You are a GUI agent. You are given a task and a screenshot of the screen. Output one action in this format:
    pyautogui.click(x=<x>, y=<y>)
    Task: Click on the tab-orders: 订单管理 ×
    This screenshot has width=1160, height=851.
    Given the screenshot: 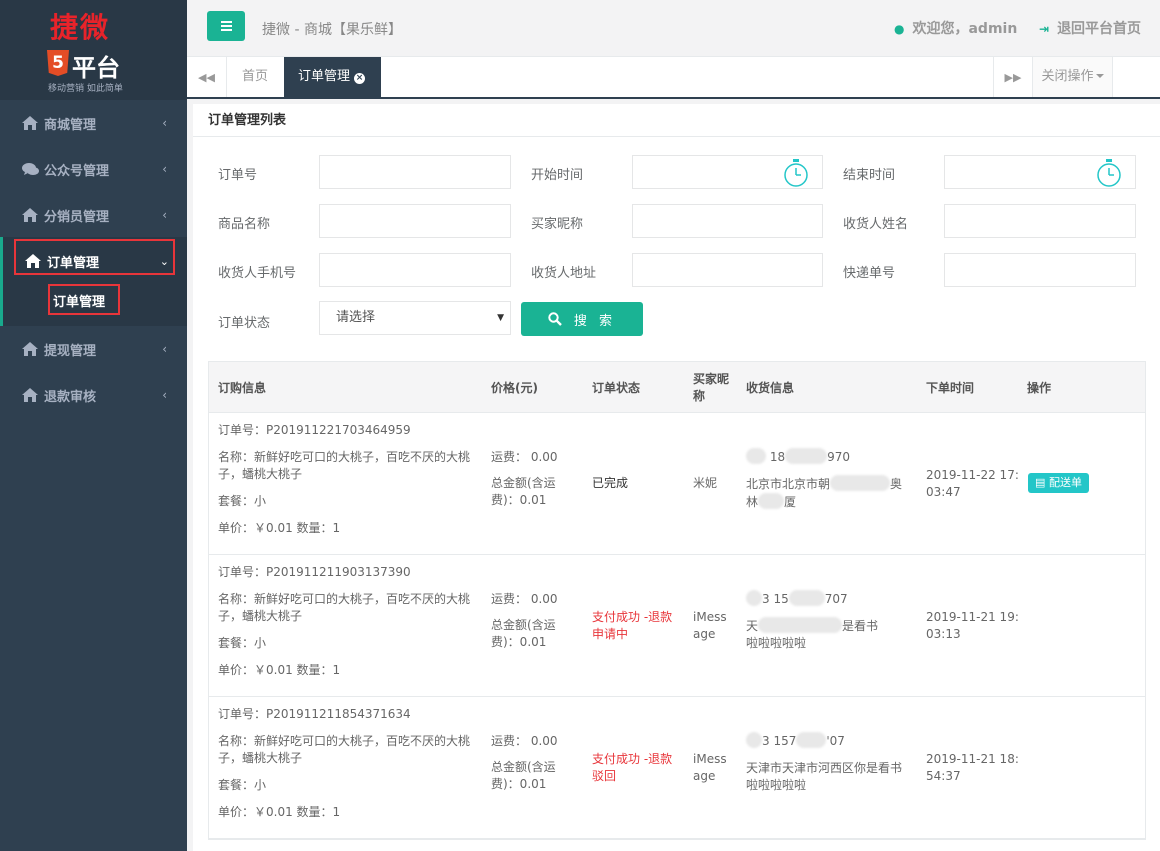 What is the action you would take?
    pyautogui.click(x=332, y=77)
    